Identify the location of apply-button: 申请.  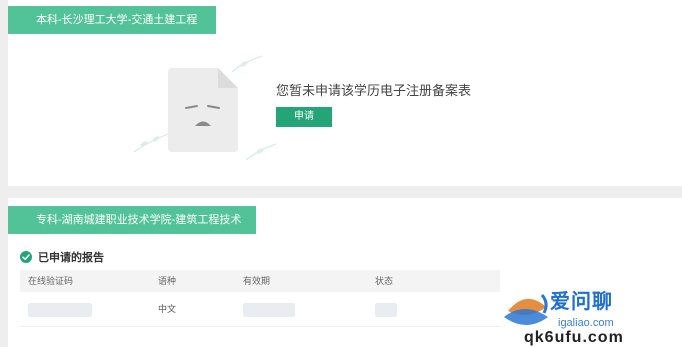
(304, 117).